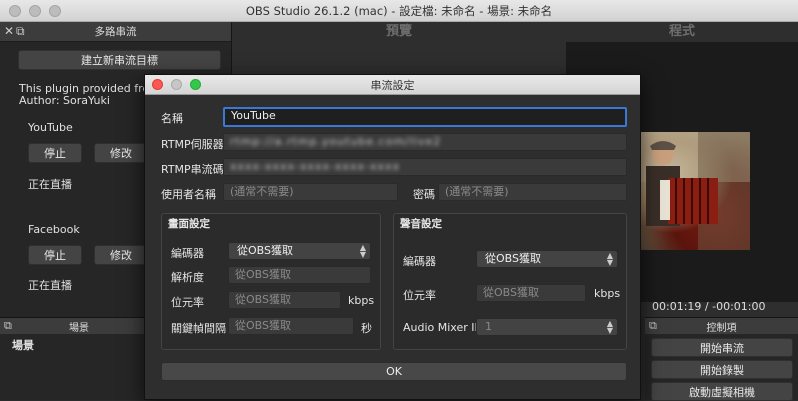 This screenshot has height=401, width=798. Describe the element at coordinates (398, 31) in the screenshot. I see `preview-header: 預覽` at that location.